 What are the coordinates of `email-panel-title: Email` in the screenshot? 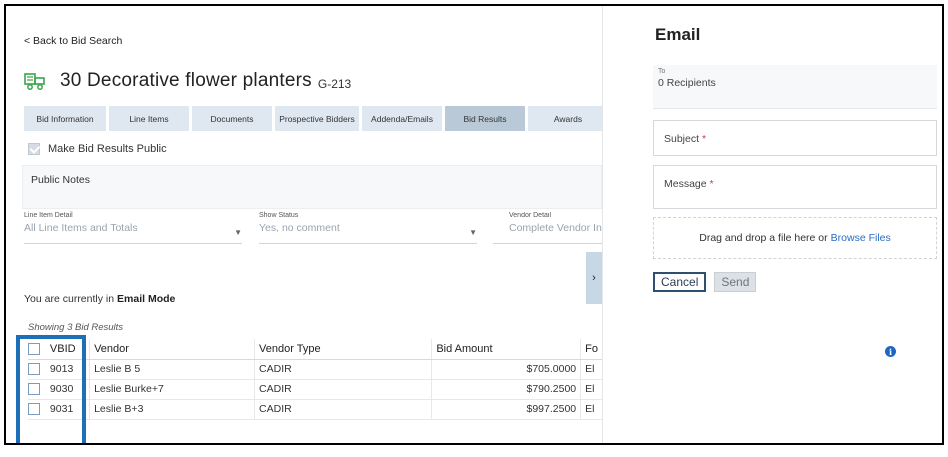 It's located at (678, 34).